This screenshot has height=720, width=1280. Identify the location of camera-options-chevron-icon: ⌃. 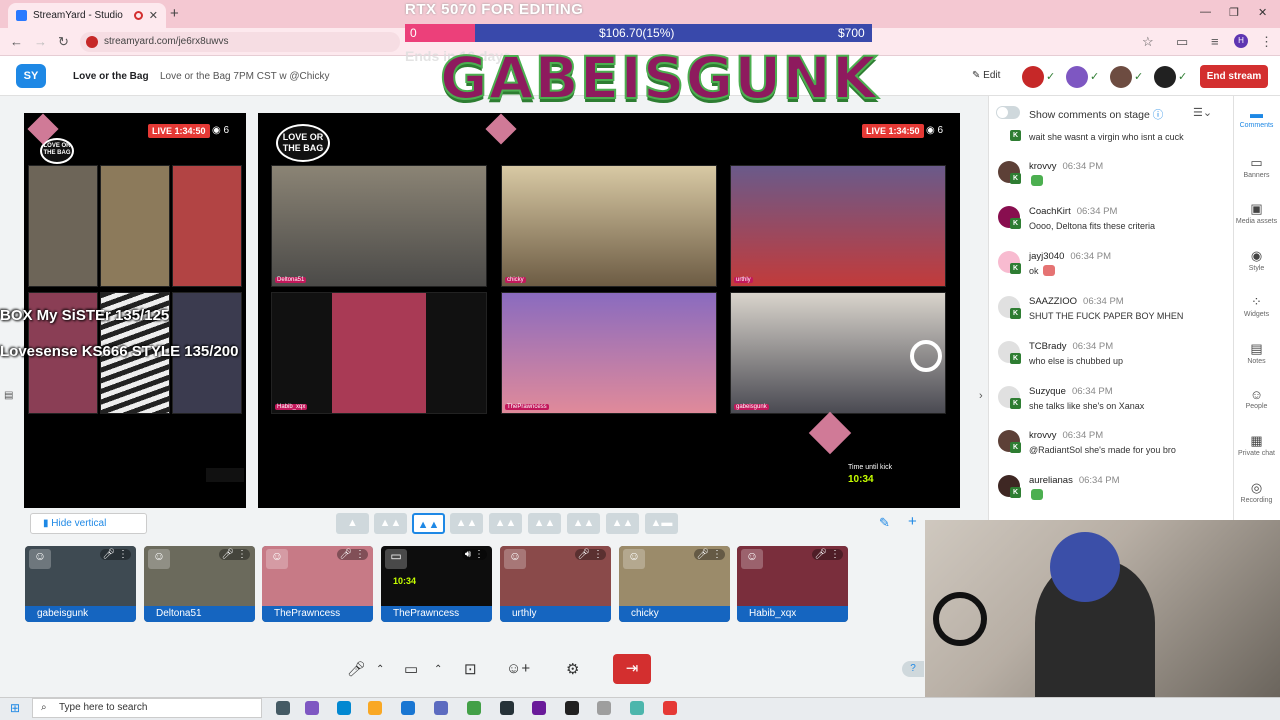
(438, 669).